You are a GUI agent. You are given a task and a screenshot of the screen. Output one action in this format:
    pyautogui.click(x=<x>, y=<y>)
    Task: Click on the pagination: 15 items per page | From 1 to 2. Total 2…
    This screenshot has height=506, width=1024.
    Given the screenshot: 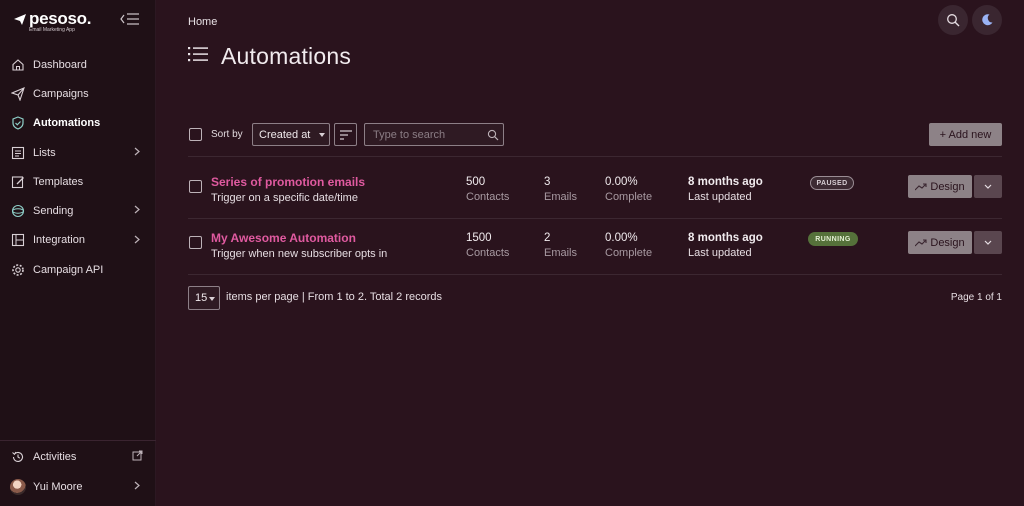 What is the action you would take?
    pyautogui.click(x=595, y=298)
    